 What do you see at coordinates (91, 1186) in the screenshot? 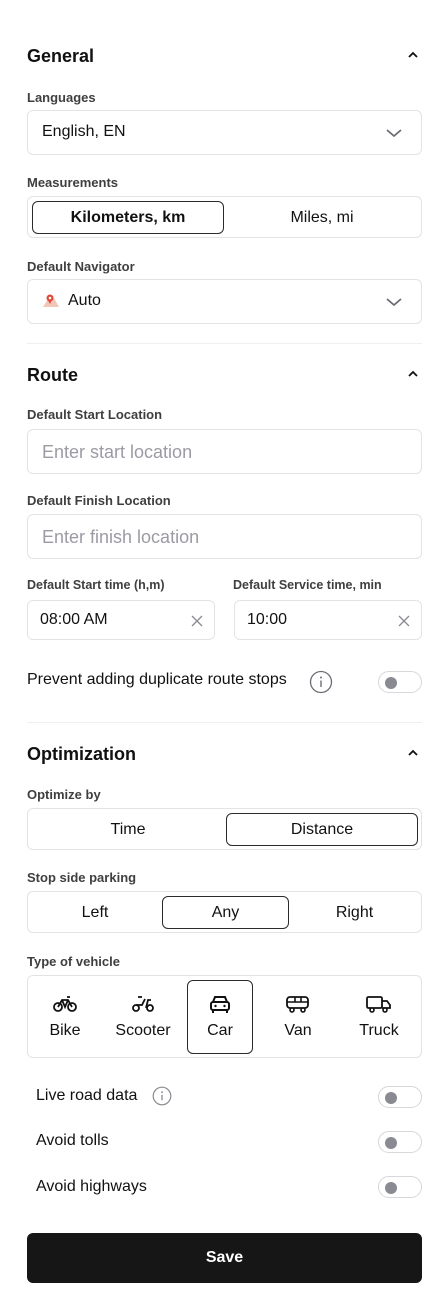
I see `avoid-highways-label: Avoid highways` at bounding box center [91, 1186].